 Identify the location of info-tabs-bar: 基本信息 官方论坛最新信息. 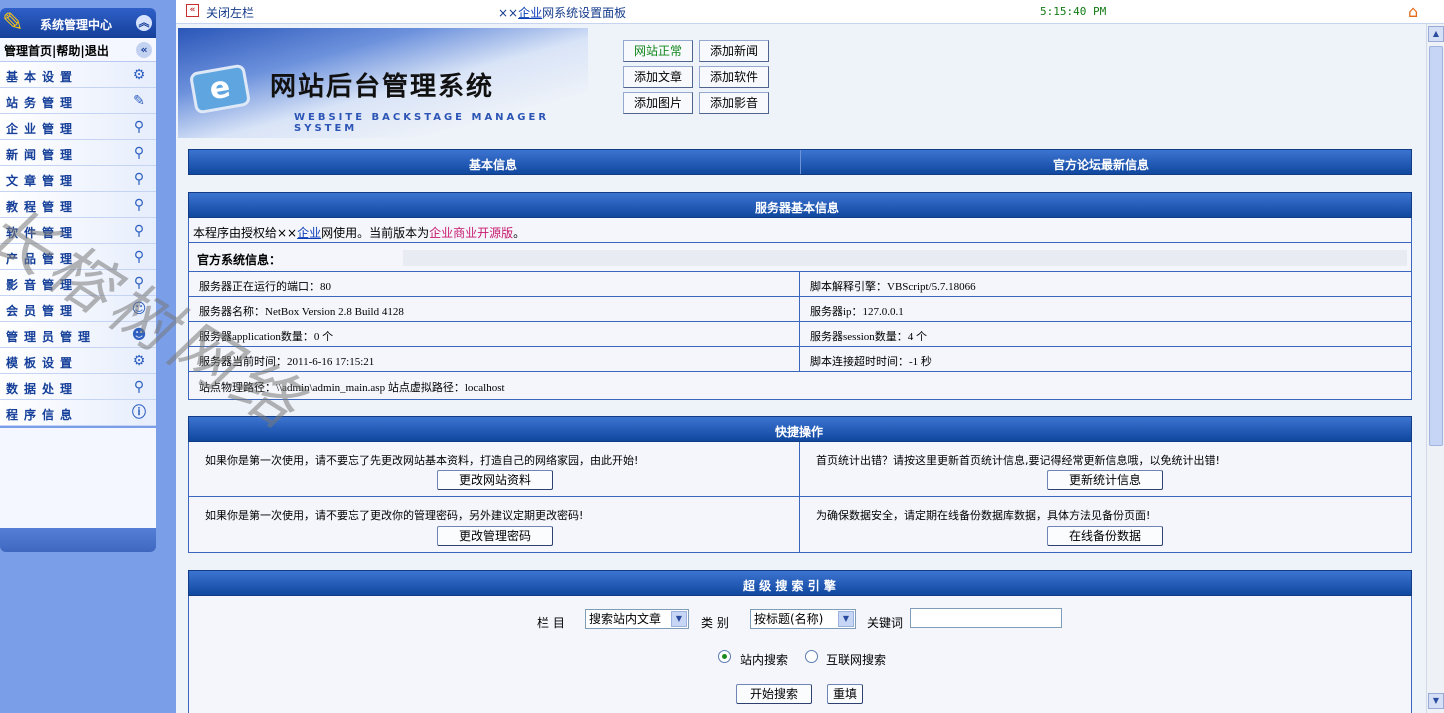
(800, 162).